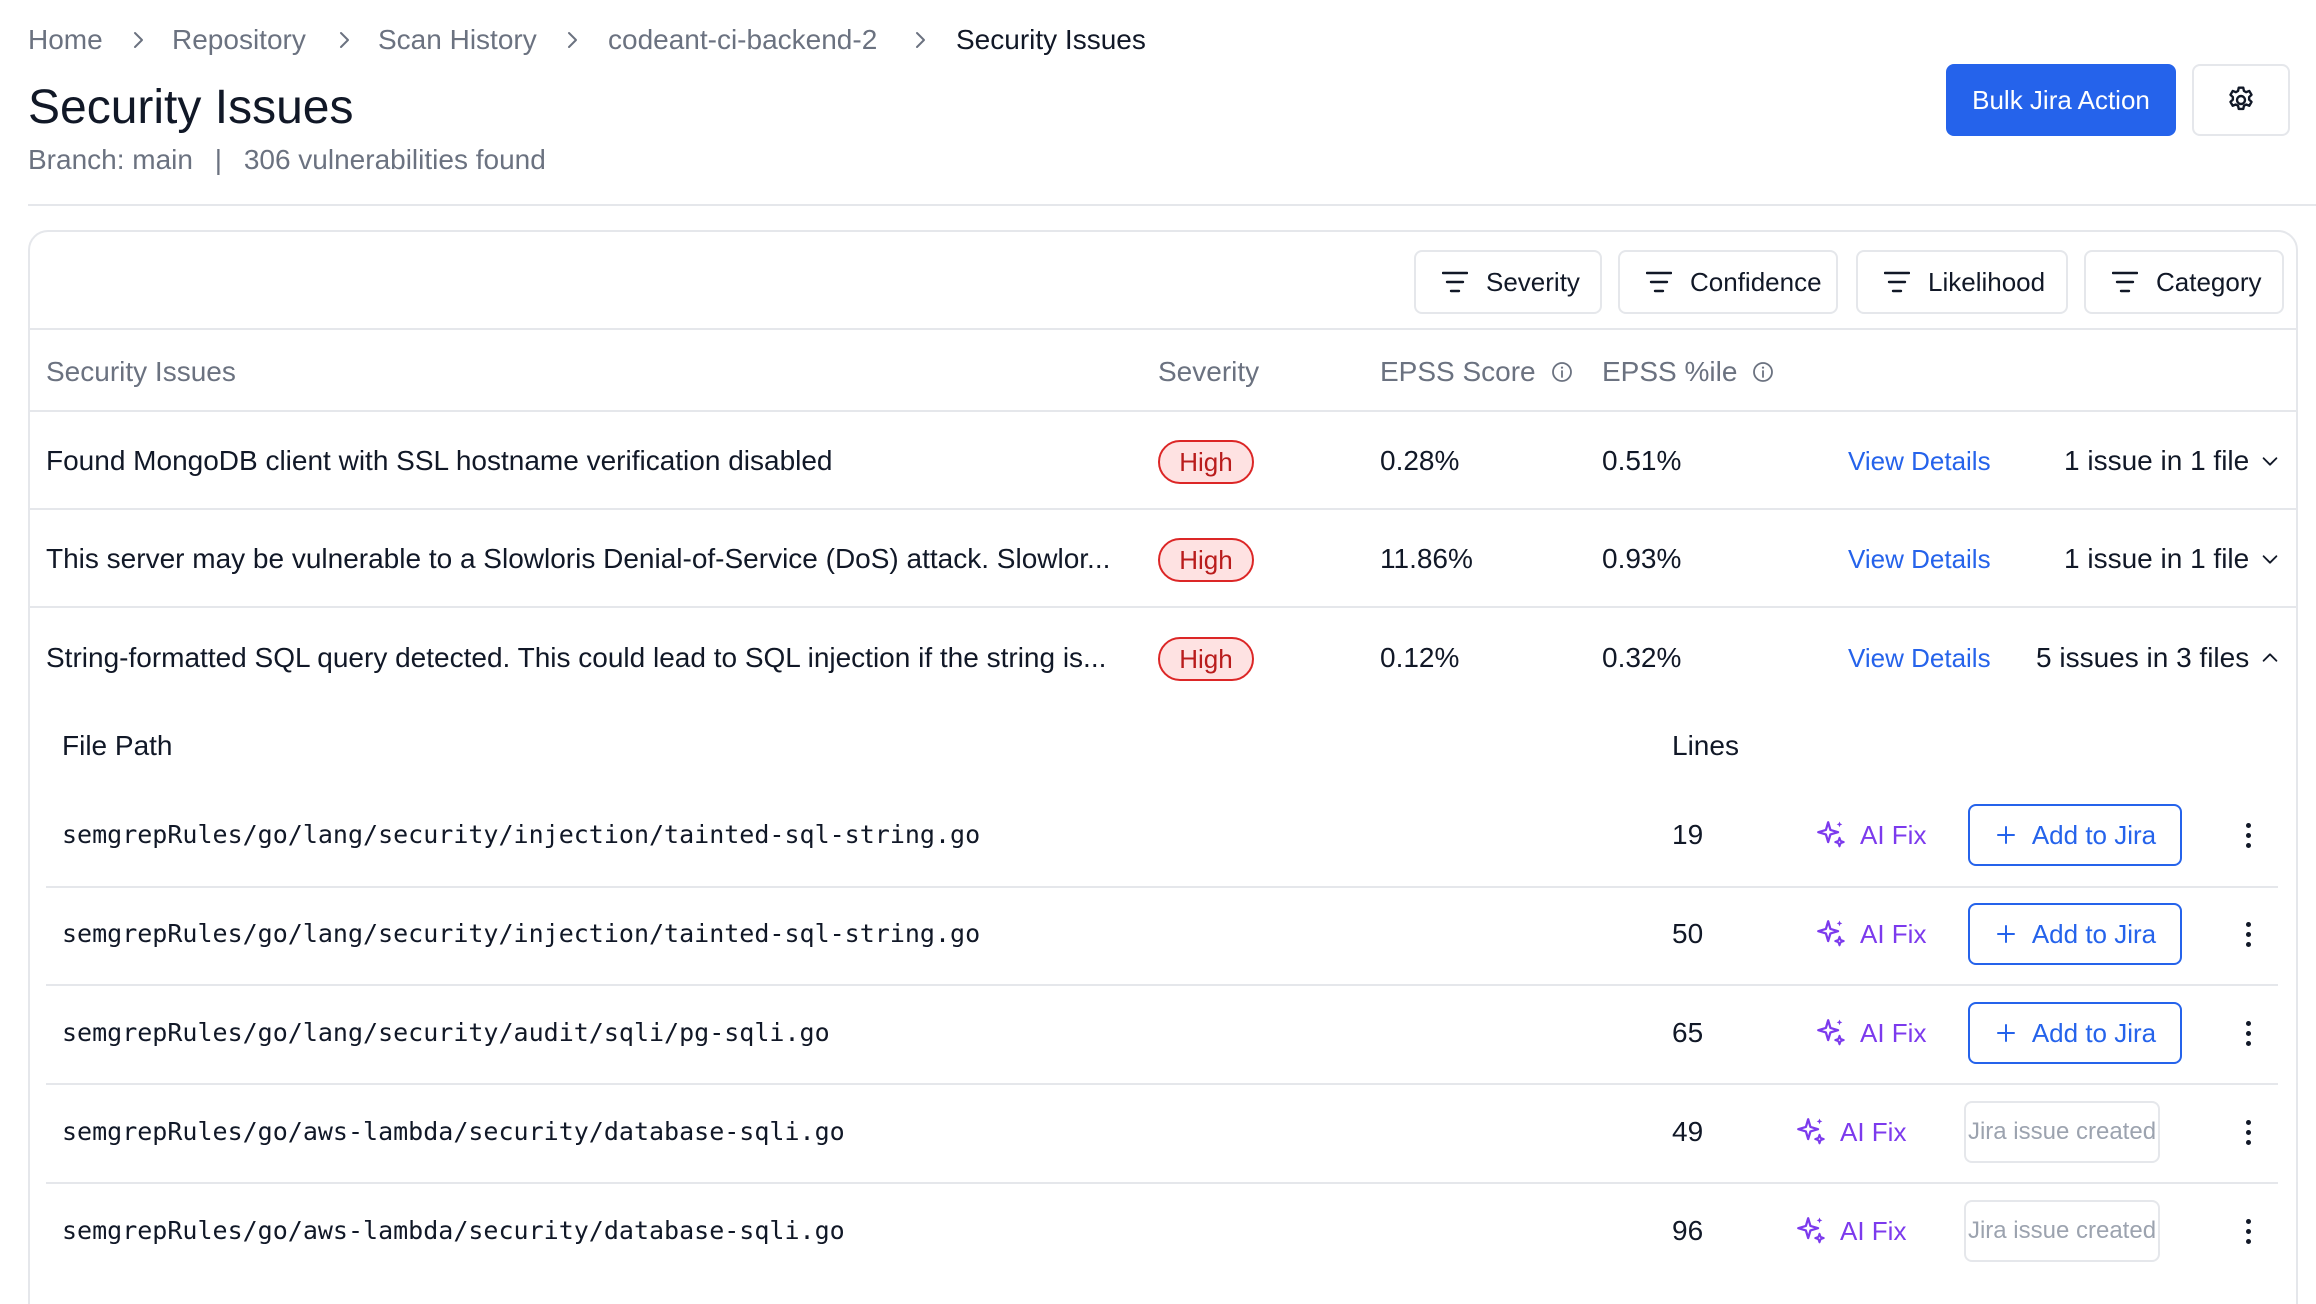  Describe the element at coordinates (1420, 460) in the screenshot. I see `epss-score: 0.28%` at that location.